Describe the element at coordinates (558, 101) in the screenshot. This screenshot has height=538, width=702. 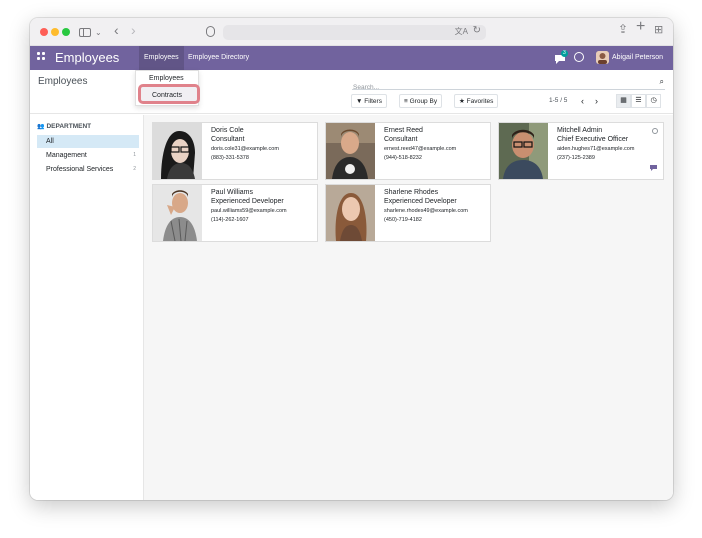
I see `pager-value: 1-5 / 5` at that location.